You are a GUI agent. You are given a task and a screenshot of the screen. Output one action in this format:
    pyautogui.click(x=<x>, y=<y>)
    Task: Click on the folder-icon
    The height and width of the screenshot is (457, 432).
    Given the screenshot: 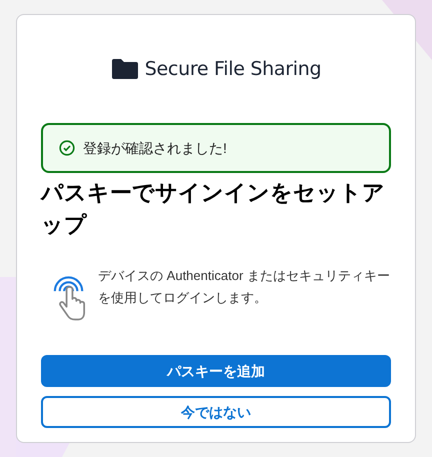 What is the action you would take?
    pyautogui.click(x=124, y=69)
    